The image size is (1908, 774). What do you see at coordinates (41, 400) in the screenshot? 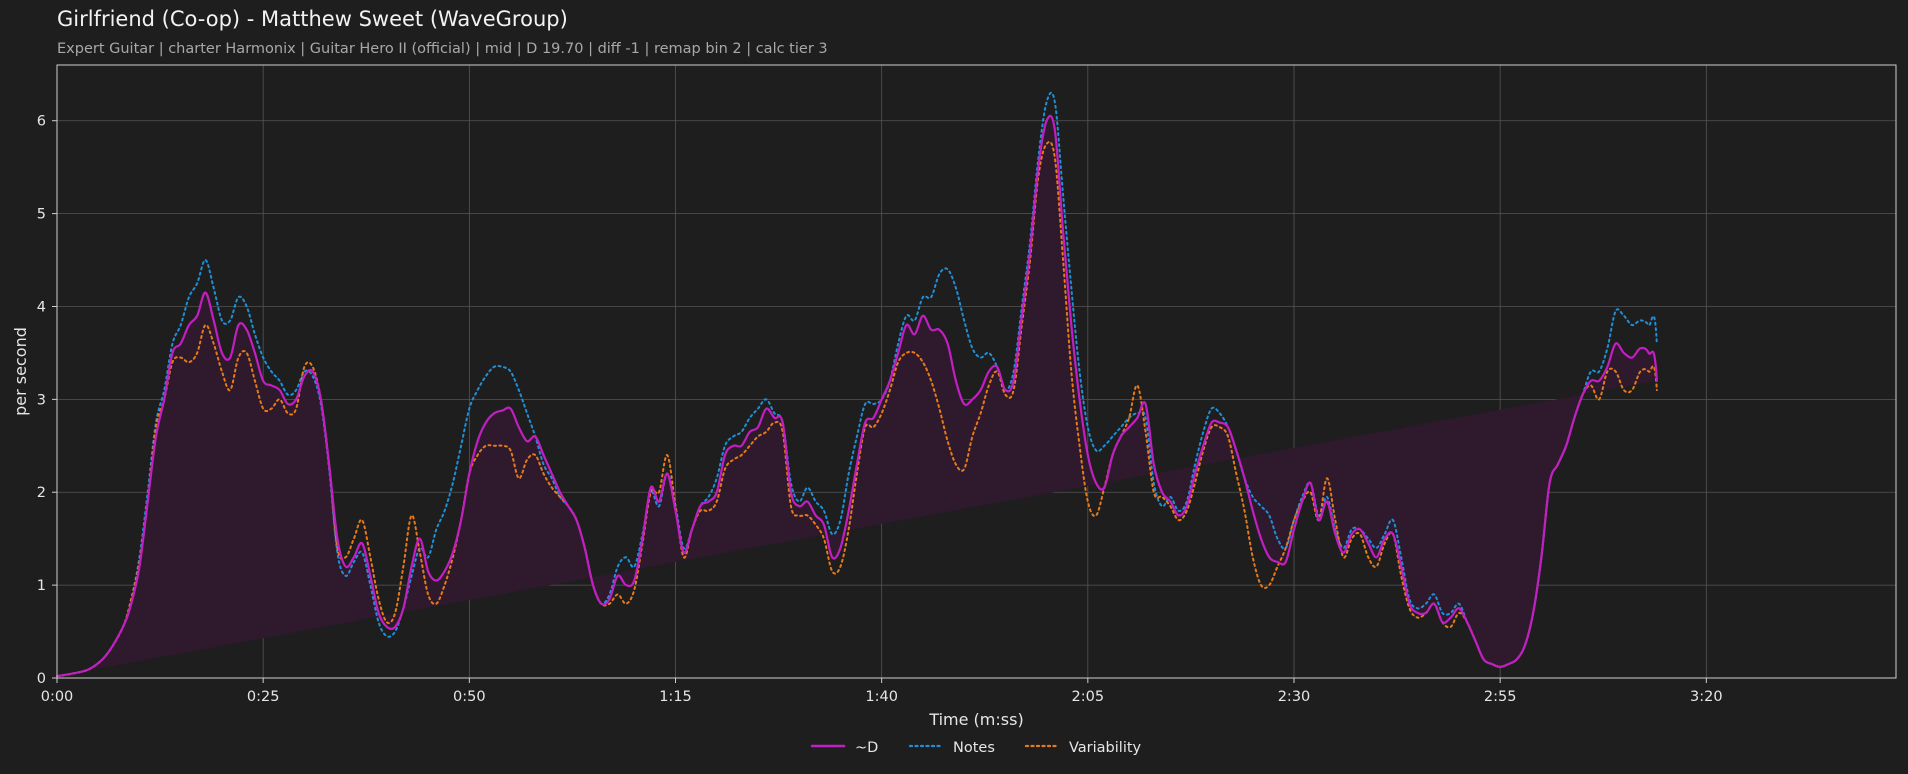
I see `y-tick-label: 3` at bounding box center [41, 400].